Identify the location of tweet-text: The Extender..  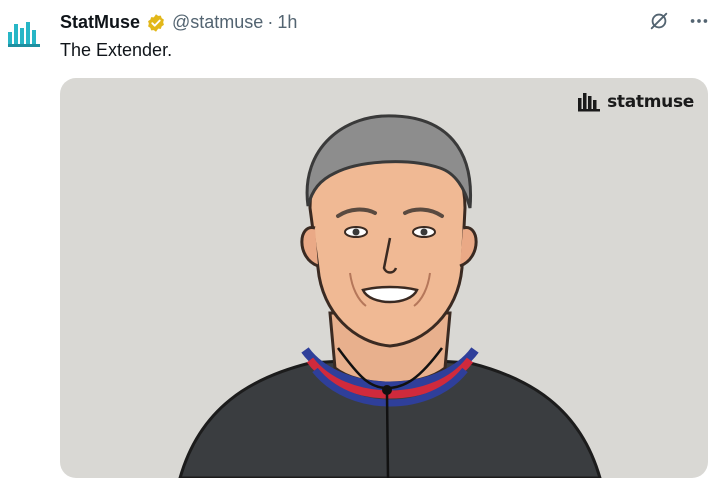
(116, 50).